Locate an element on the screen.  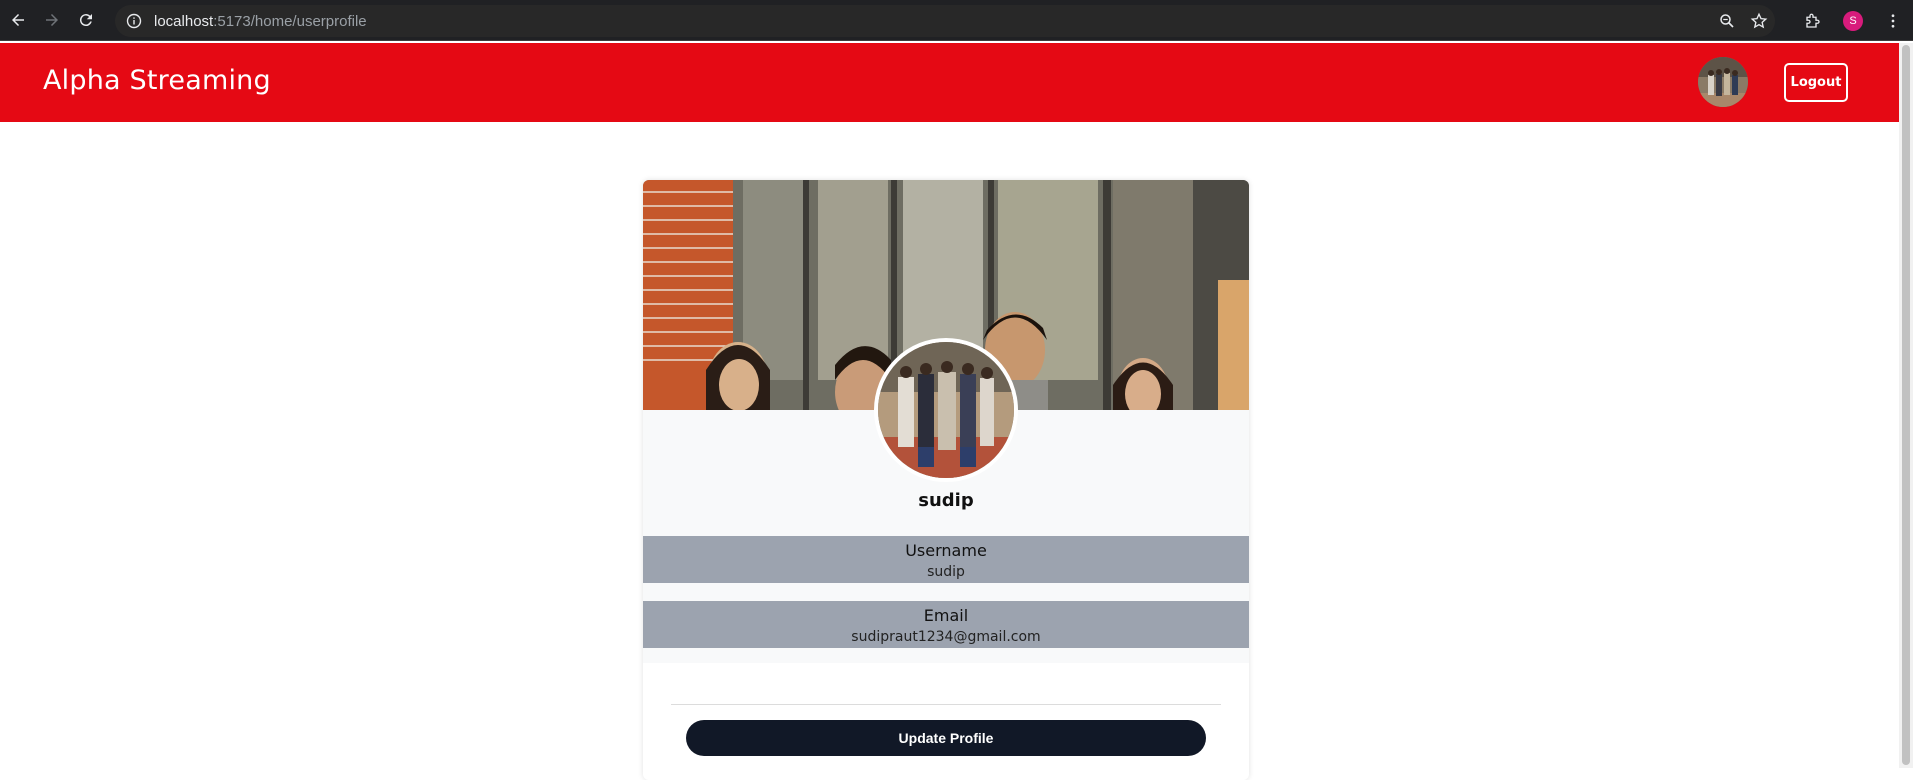
email-row: Email sudipraut1234@gmail.com is located at coordinates (946, 624).